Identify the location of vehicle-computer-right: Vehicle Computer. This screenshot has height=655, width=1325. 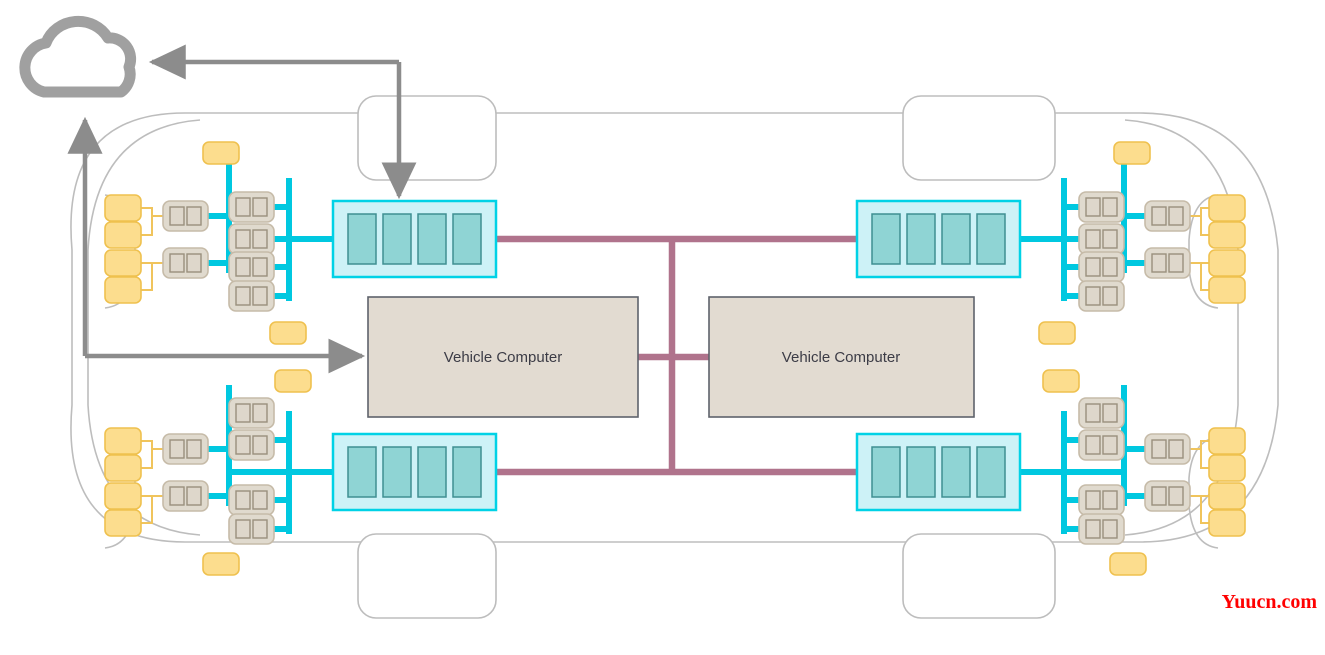
(841, 357).